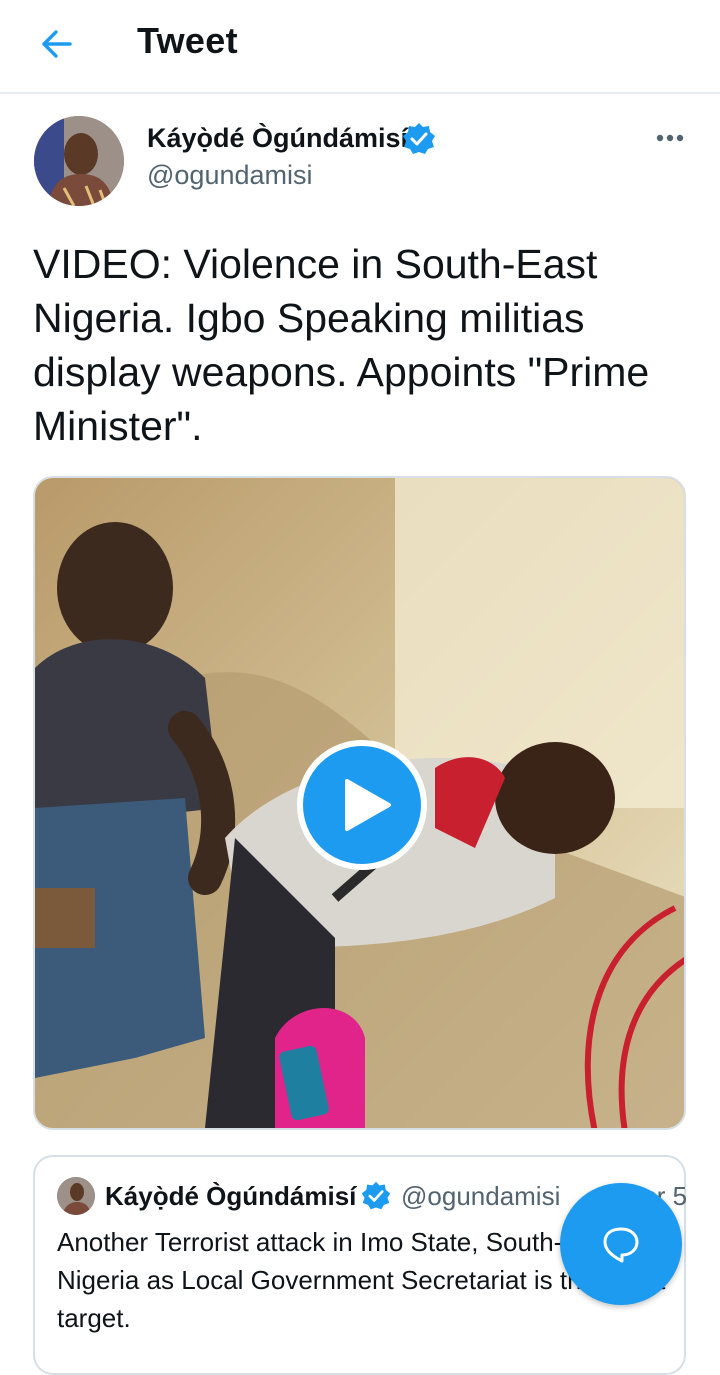 The width and height of the screenshot is (720, 1375). What do you see at coordinates (76, 1196) in the screenshot?
I see `quoted-author-avatar` at bounding box center [76, 1196].